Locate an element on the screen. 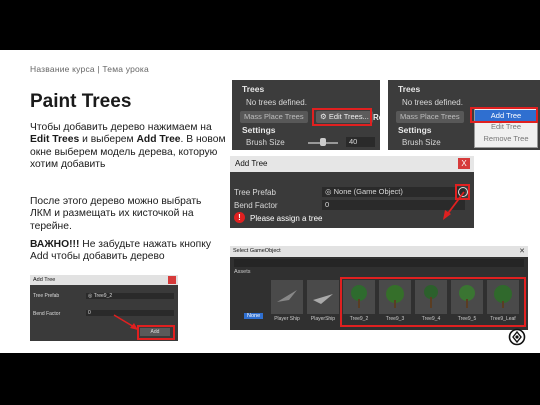 Image resolution: width=540 pixels, height=405 pixels. asset-thumb-playership is located at coordinates (323, 297).